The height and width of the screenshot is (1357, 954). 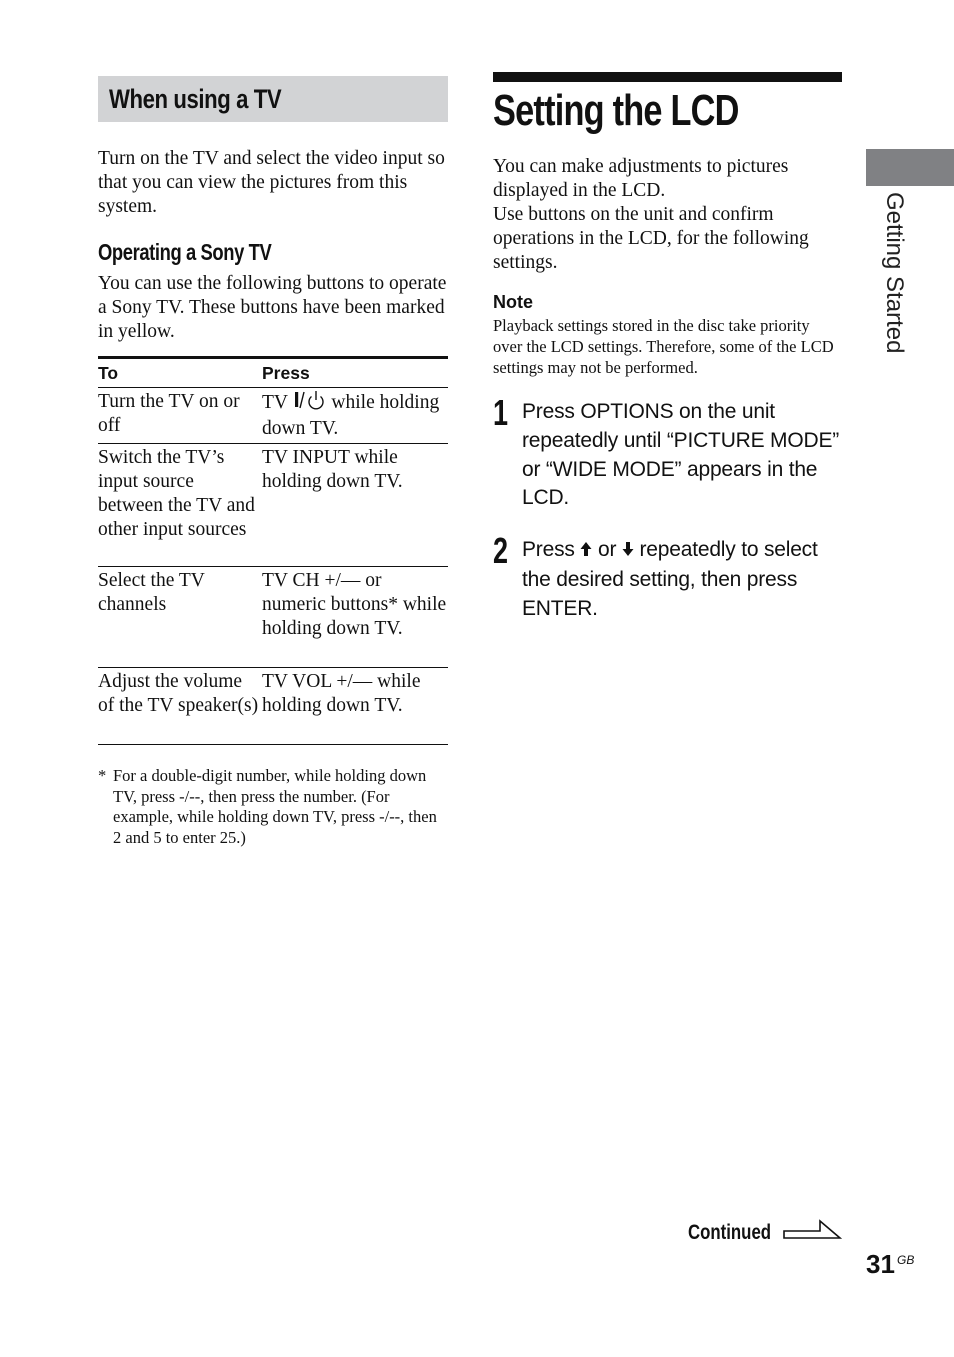 What do you see at coordinates (551, 549) in the screenshot?
I see `step-text-a: Press` at bounding box center [551, 549].